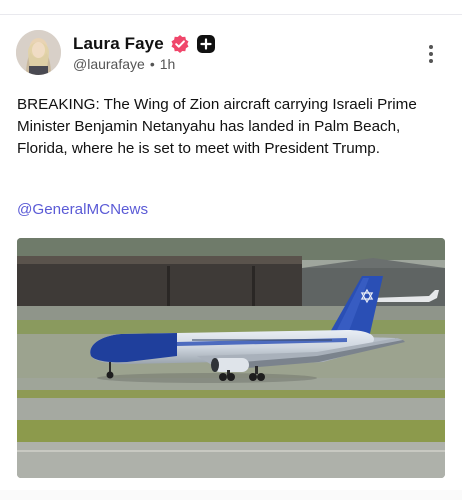 The height and width of the screenshot is (500, 462). What do you see at coordinates (38, 52) in the screenshot?
I see `avatar` at bounding box center [38, 52].